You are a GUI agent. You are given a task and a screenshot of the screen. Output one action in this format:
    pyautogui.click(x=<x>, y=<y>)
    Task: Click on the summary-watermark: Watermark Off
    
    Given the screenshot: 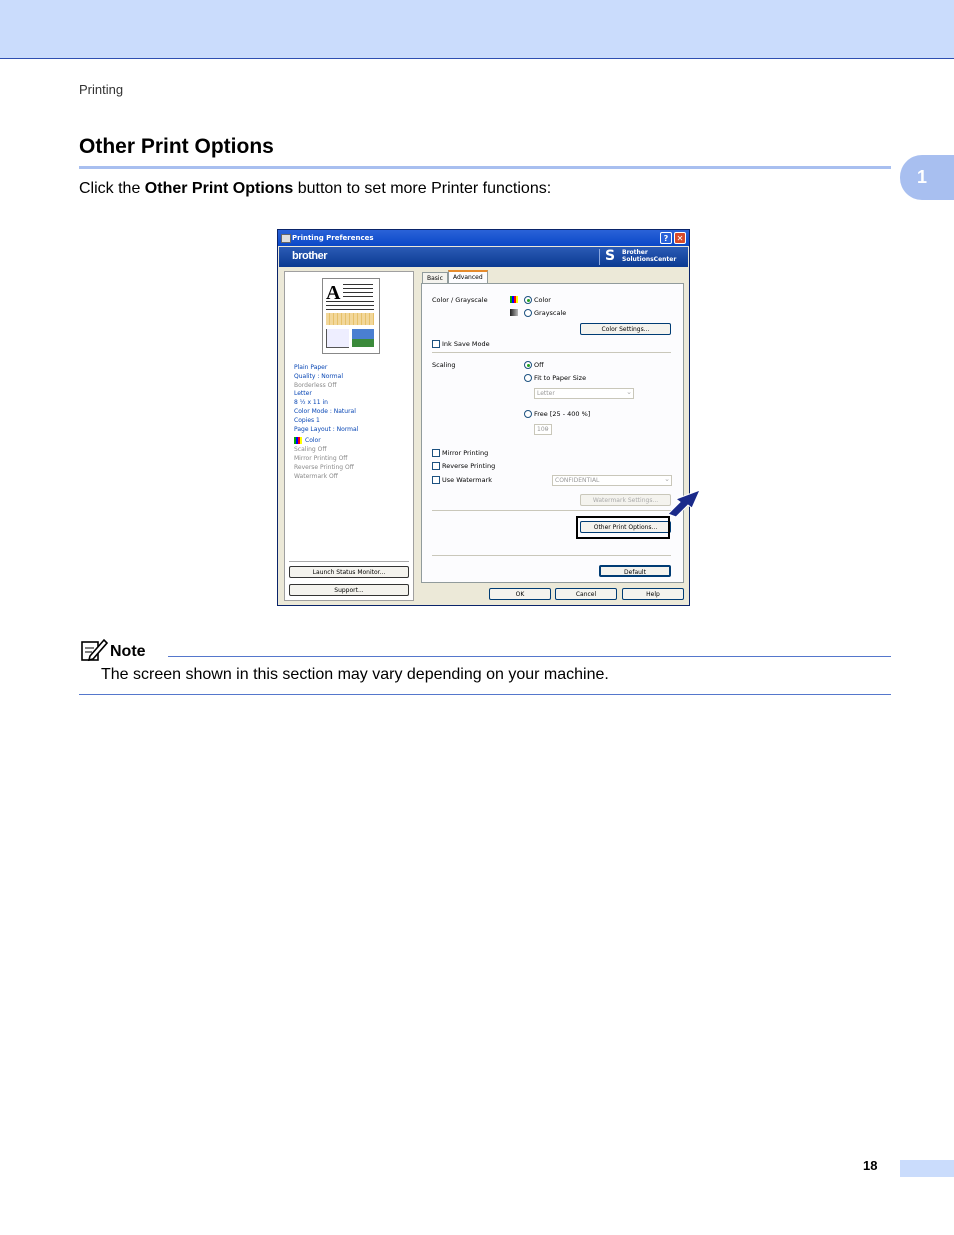 What is the action you would take?
    pyautogui.click(x=316, y=476)
    